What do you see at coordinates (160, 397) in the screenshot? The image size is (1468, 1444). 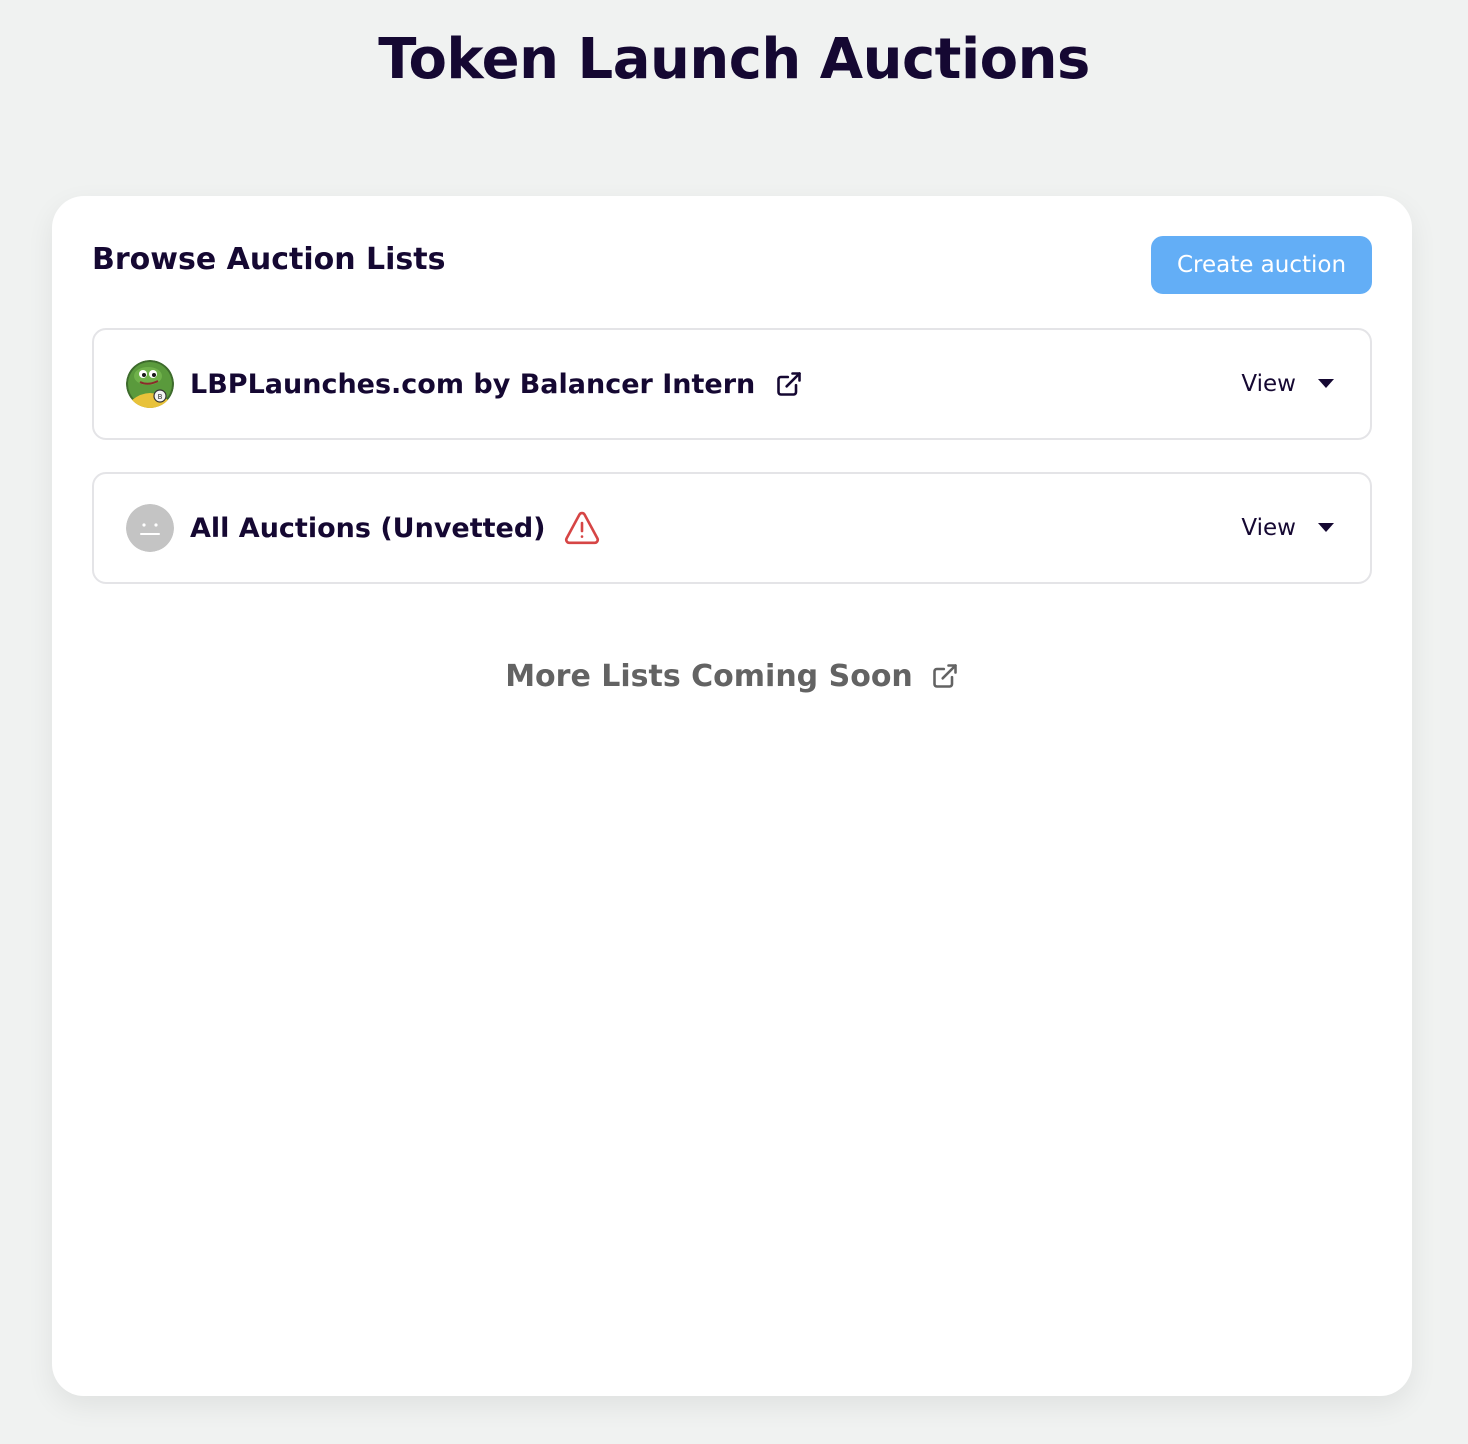 I see `svg-text: B` at bounding box center [160, 397].